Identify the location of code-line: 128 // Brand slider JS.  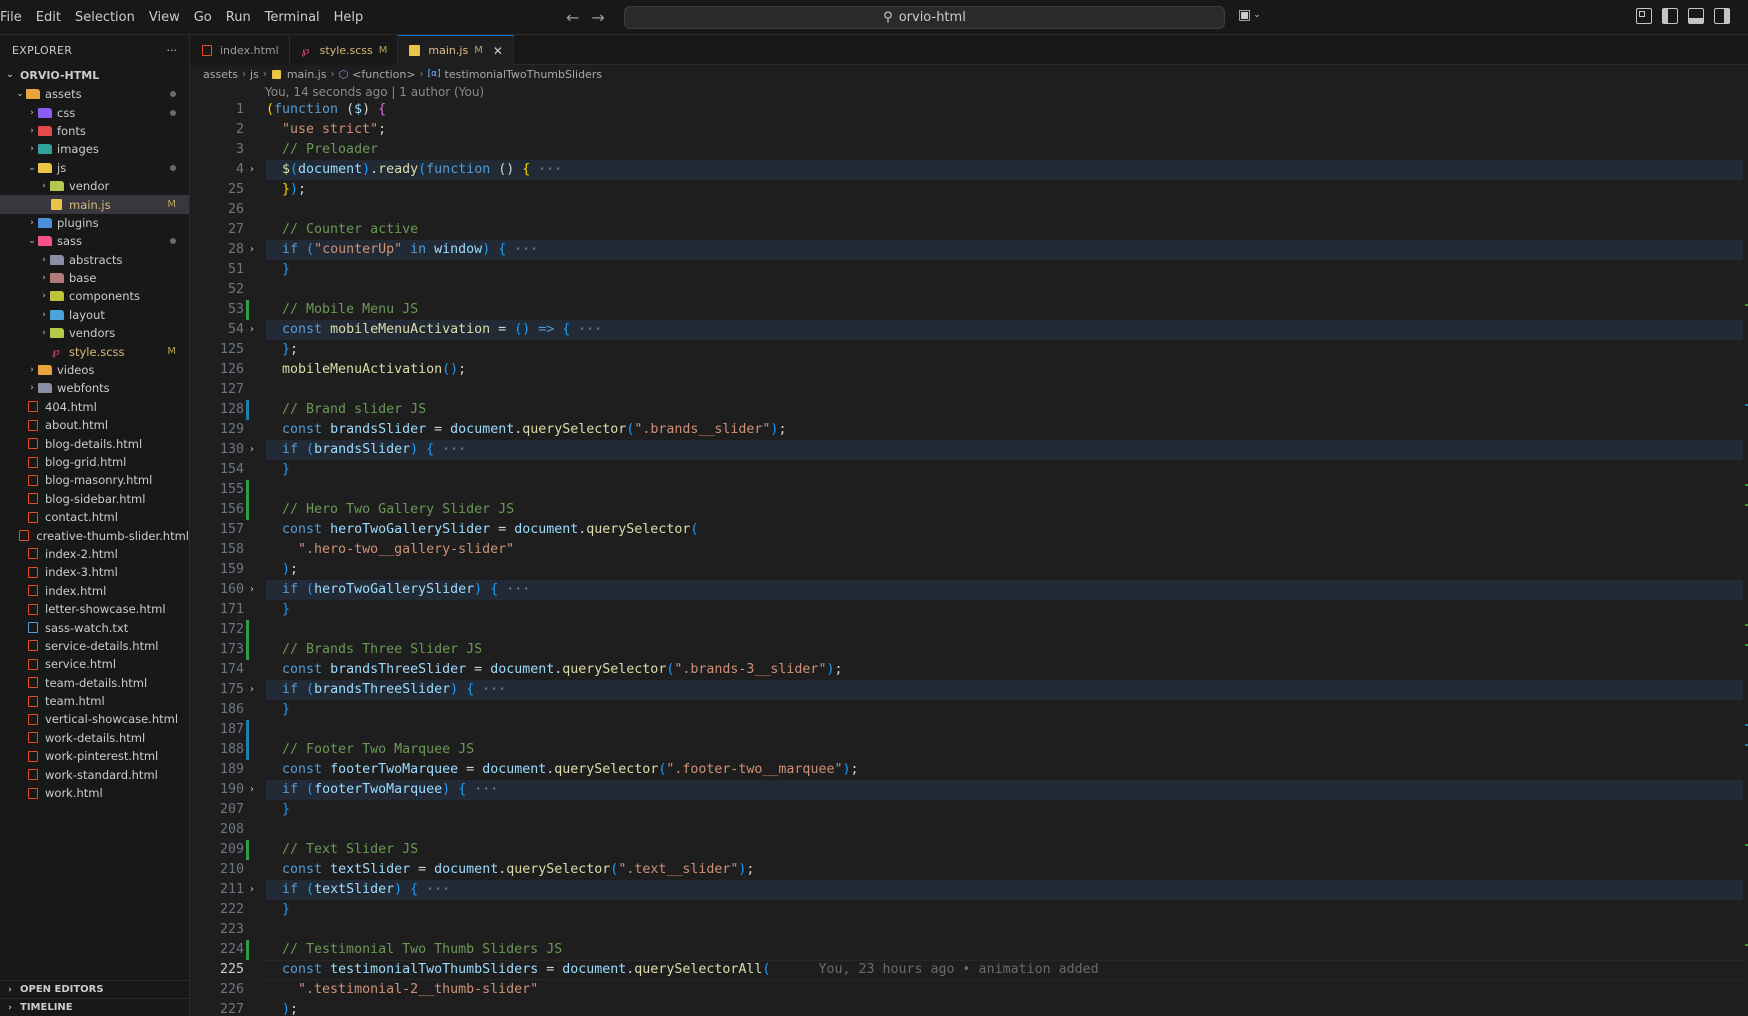
(969, 410).